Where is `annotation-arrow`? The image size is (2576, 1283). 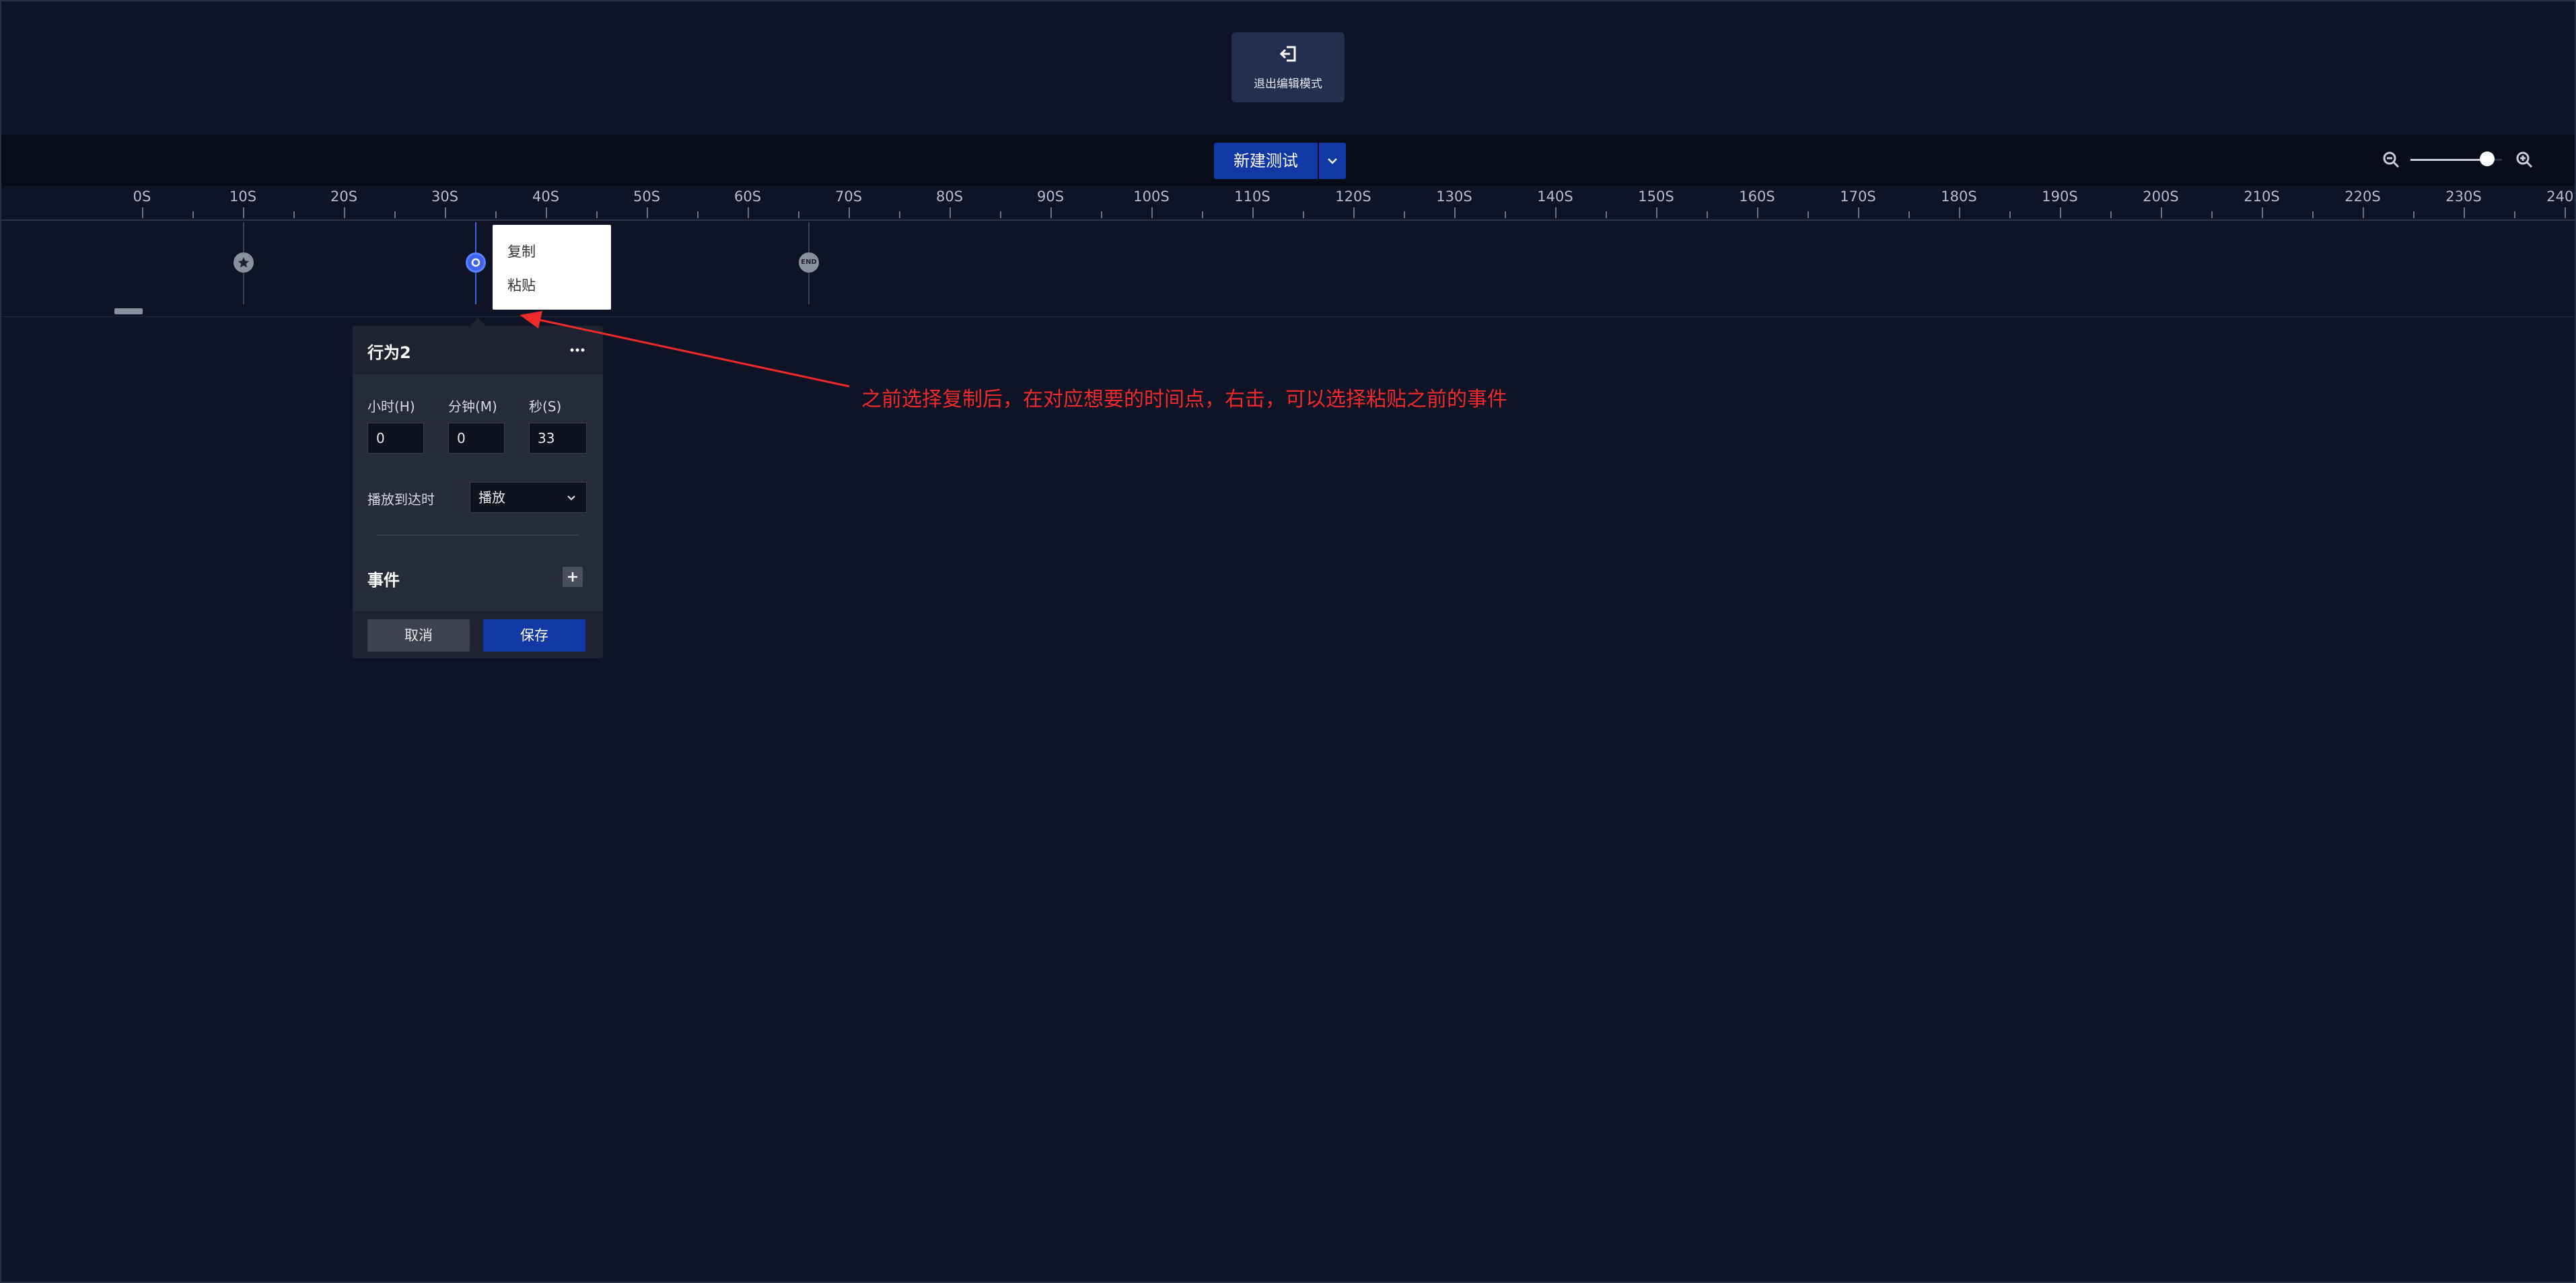 annotation-arrow is located at coordinates (685, 350).